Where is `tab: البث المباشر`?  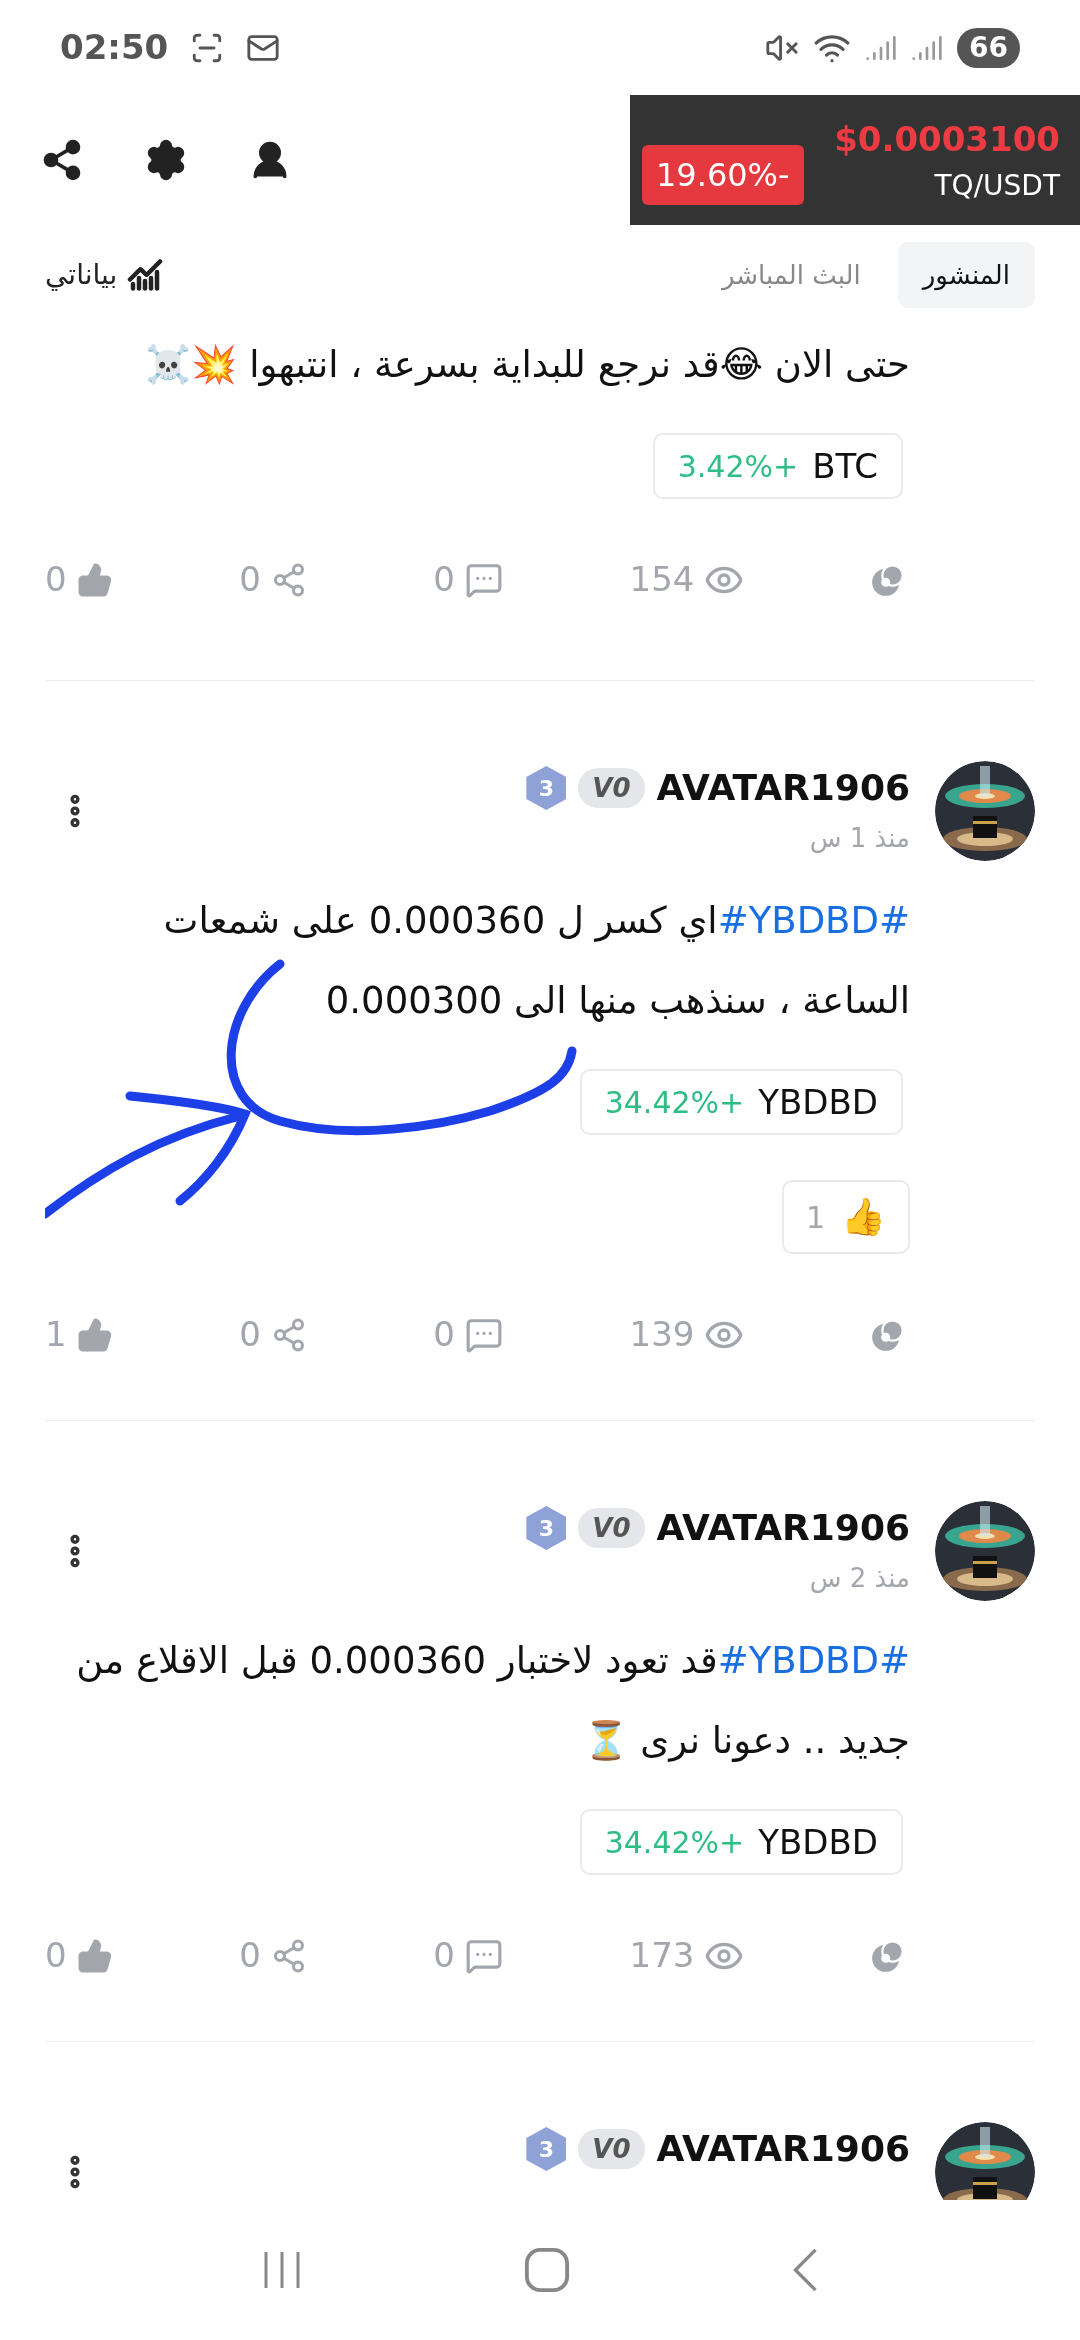
tab: البث المباشر is located at coordinates (791, 275).